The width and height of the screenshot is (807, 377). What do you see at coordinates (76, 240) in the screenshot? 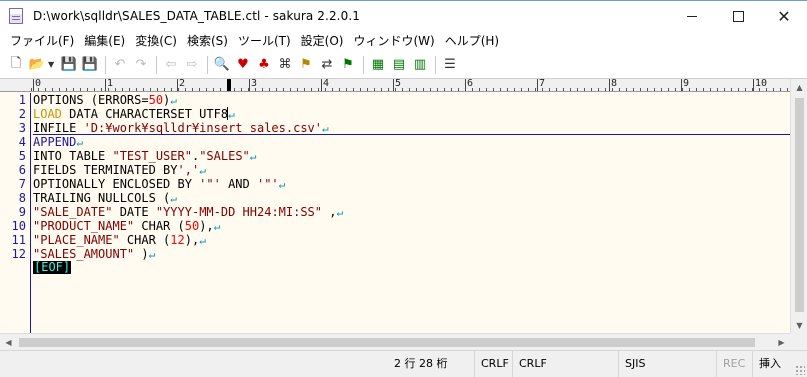
I see `code-token: "PLACE_NAME"` at bounding box center [76, 240].